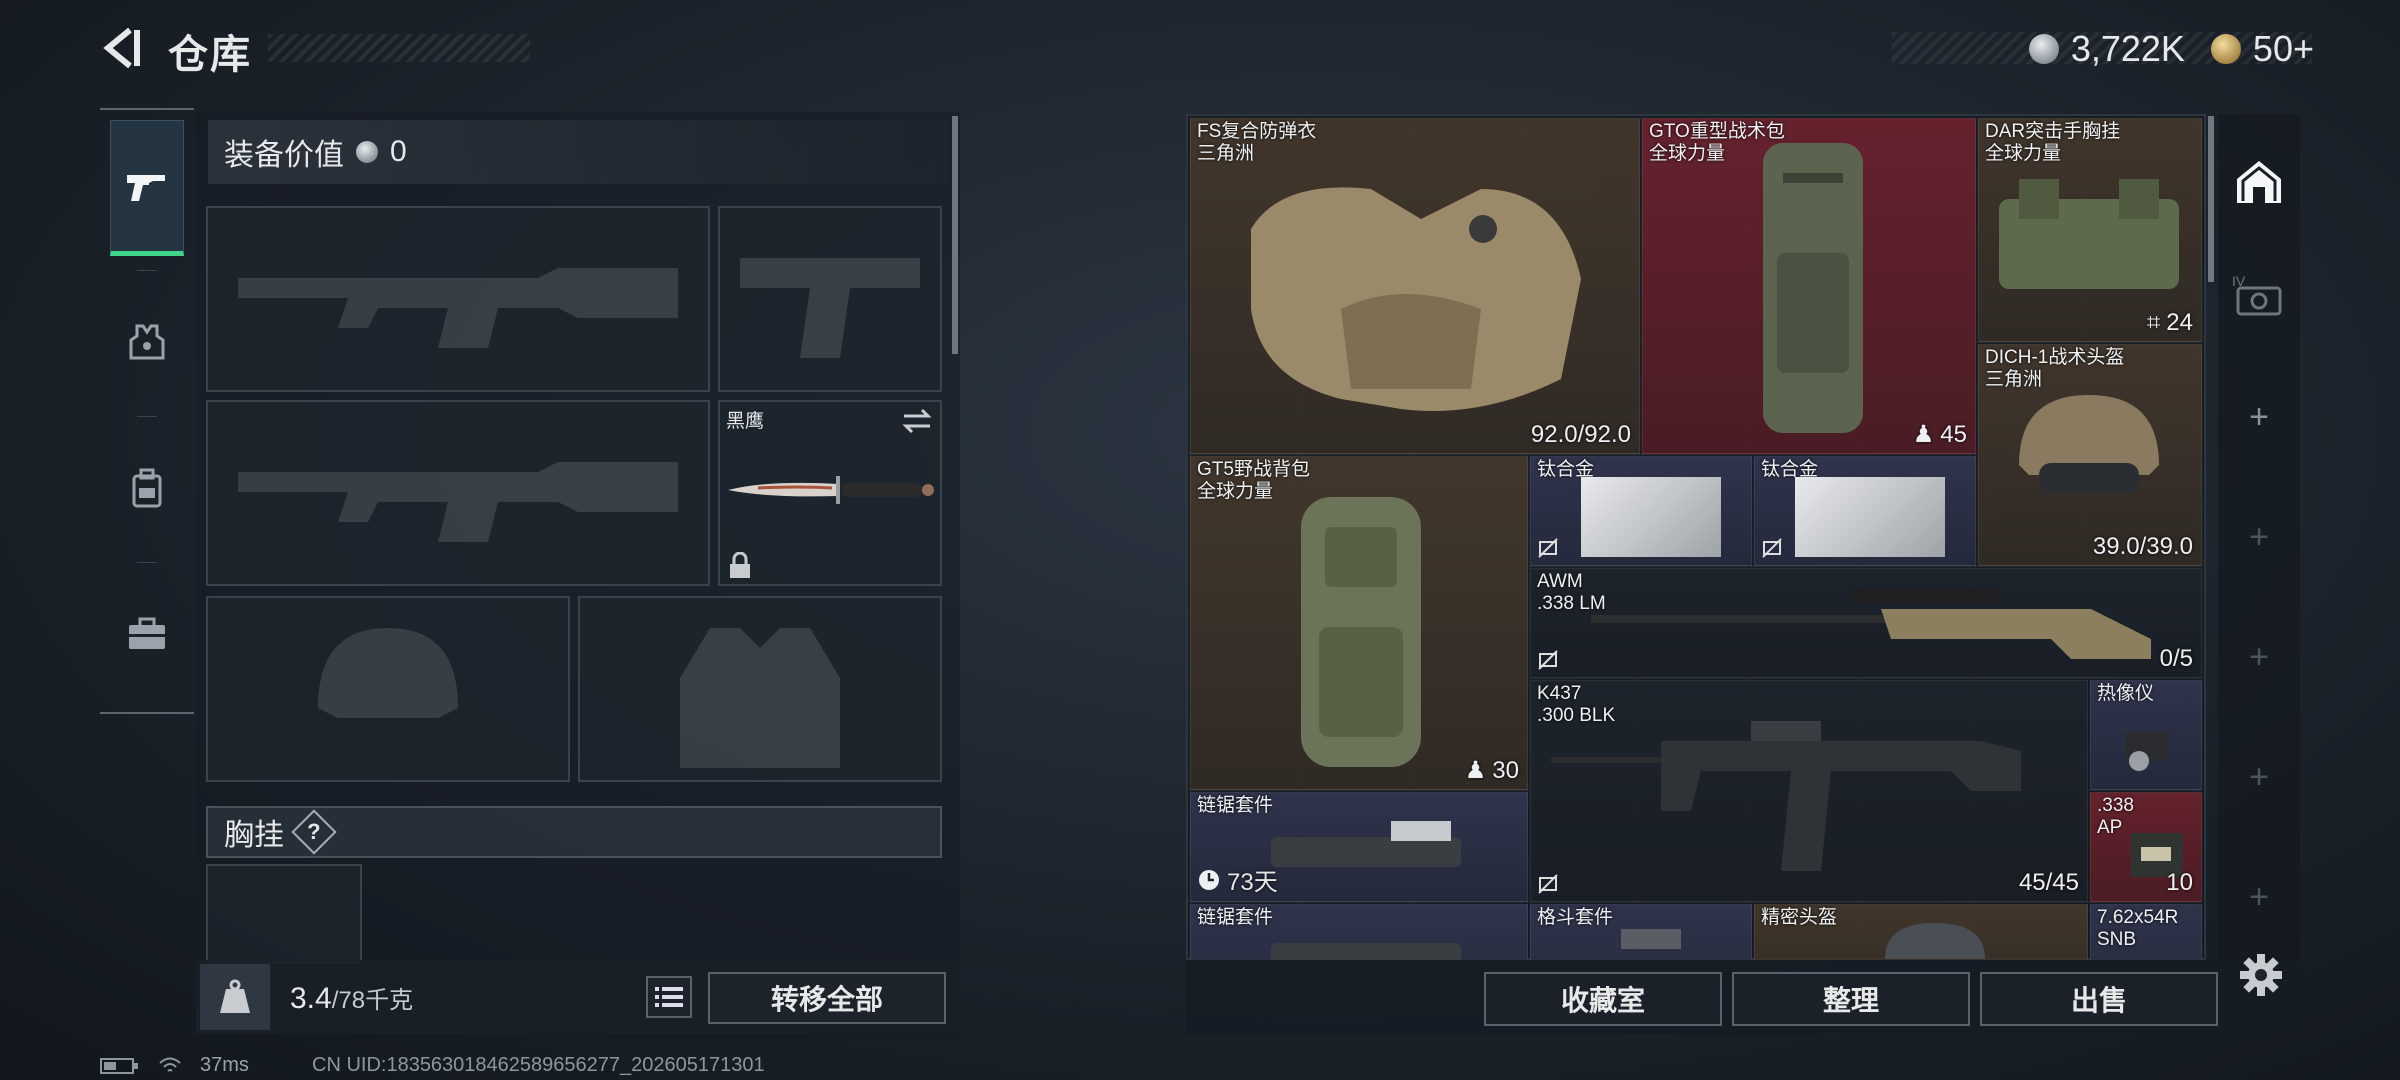 Image resolution: width=2400 pixels, height=1080 pixels. Describe the element at coordinates (917, 421) in the screenshot. I see `swap-icon` at that location.